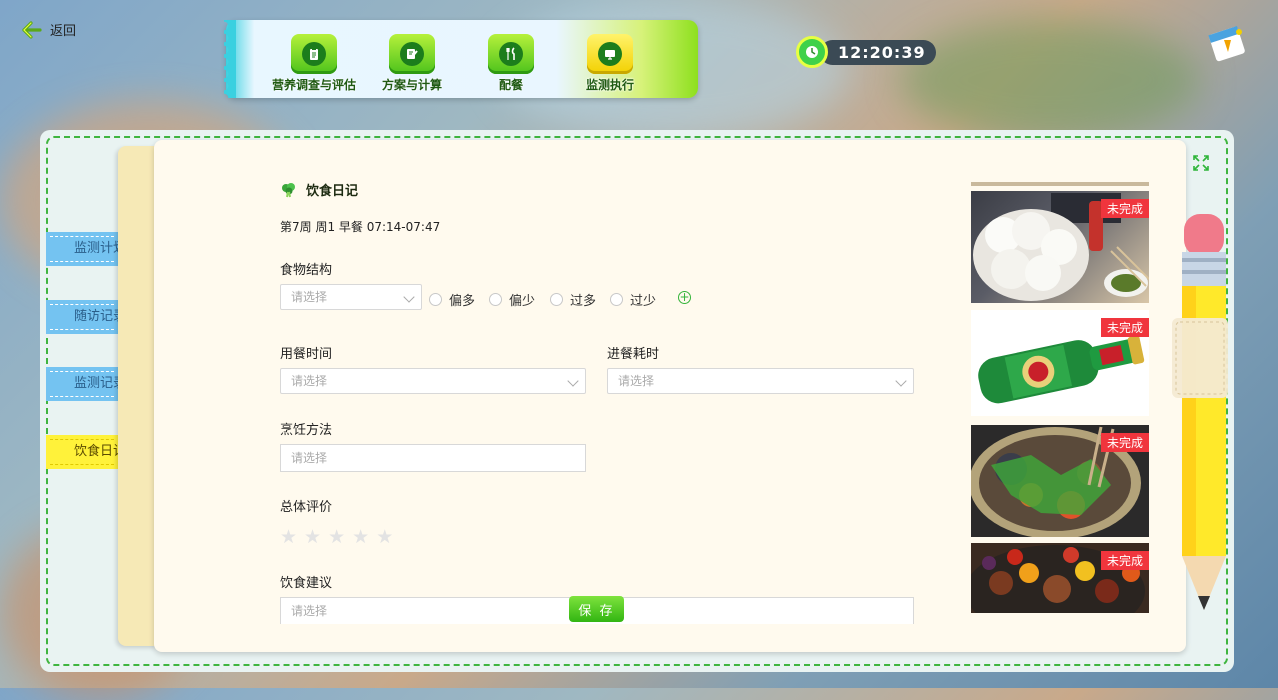 The image size is (1278, 700). I want to click on back-button: 返回, so click(49, 29).